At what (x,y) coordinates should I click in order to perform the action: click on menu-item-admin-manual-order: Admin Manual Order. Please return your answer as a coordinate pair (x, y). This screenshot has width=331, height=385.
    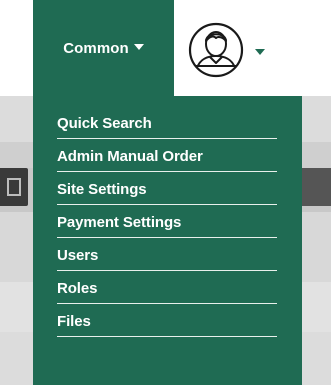
    Looking at the image, I should click on (167, 155).